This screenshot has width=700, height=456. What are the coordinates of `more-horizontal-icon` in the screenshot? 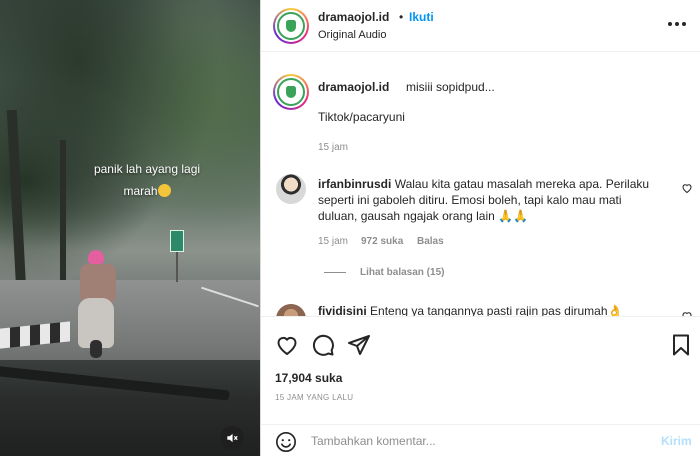 It's located at (677, 24).